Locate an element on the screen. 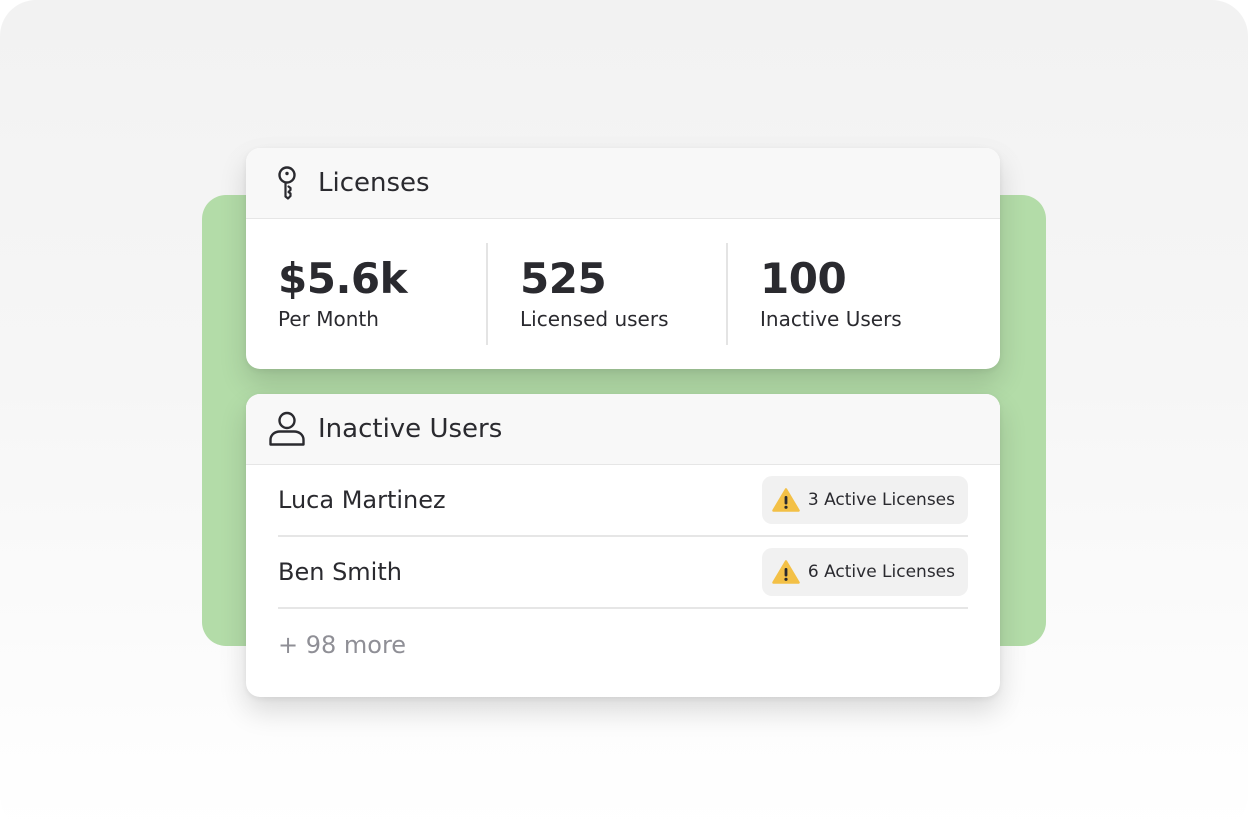  list-item: Ben Smith 6 Active Licenses is located at coordinates (623, 573).